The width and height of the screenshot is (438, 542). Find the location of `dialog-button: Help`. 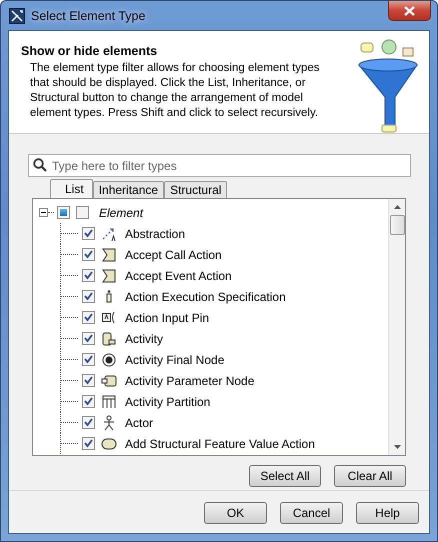

dialog-button: Help is located at coordinates (387, 513).